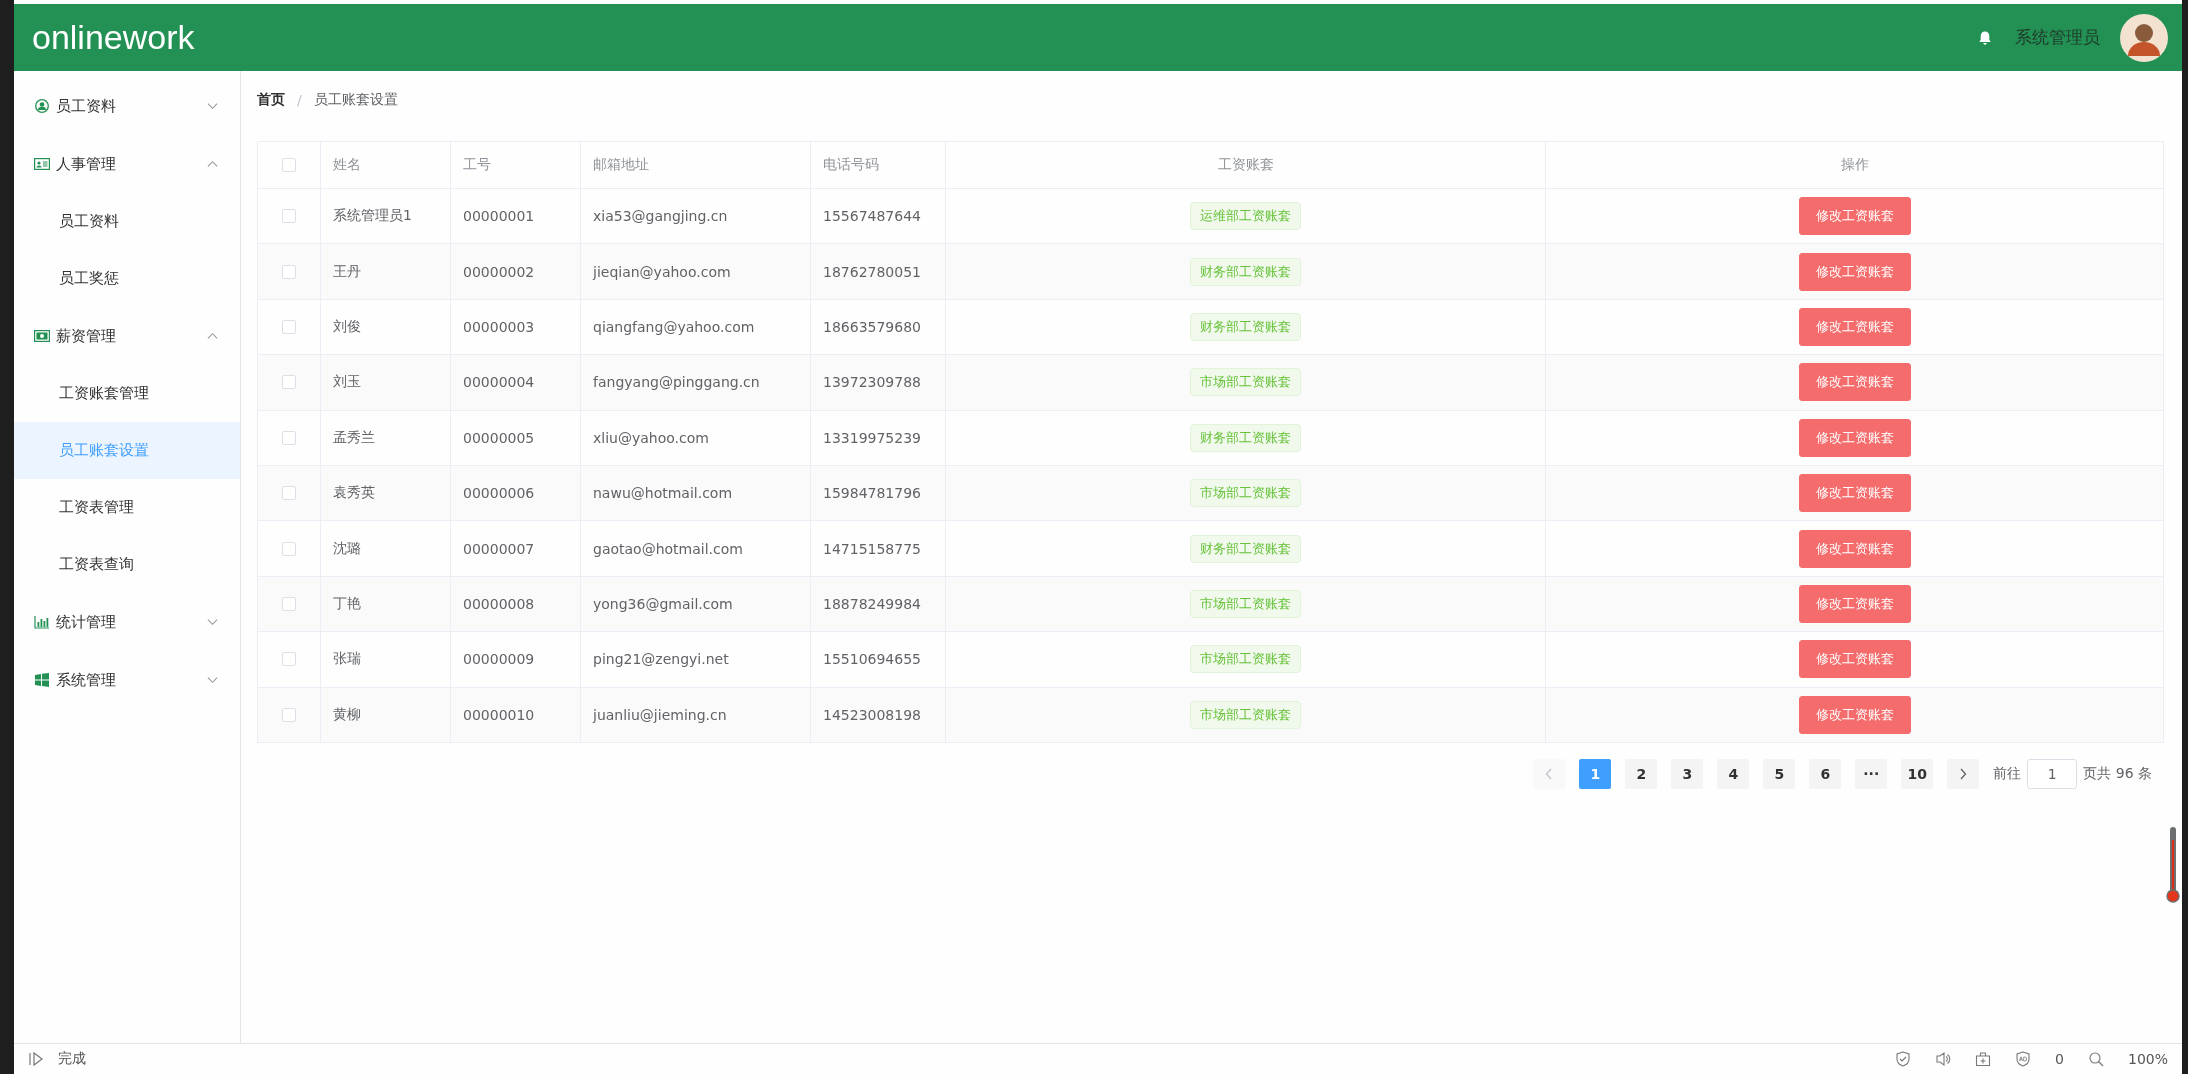 The width and height of the screenshot is (2188, 1074). What do you see at coordinates (347, 659) in the screenshot?
I see `table-cell: 张瑞` at bounding box center [347, 659].